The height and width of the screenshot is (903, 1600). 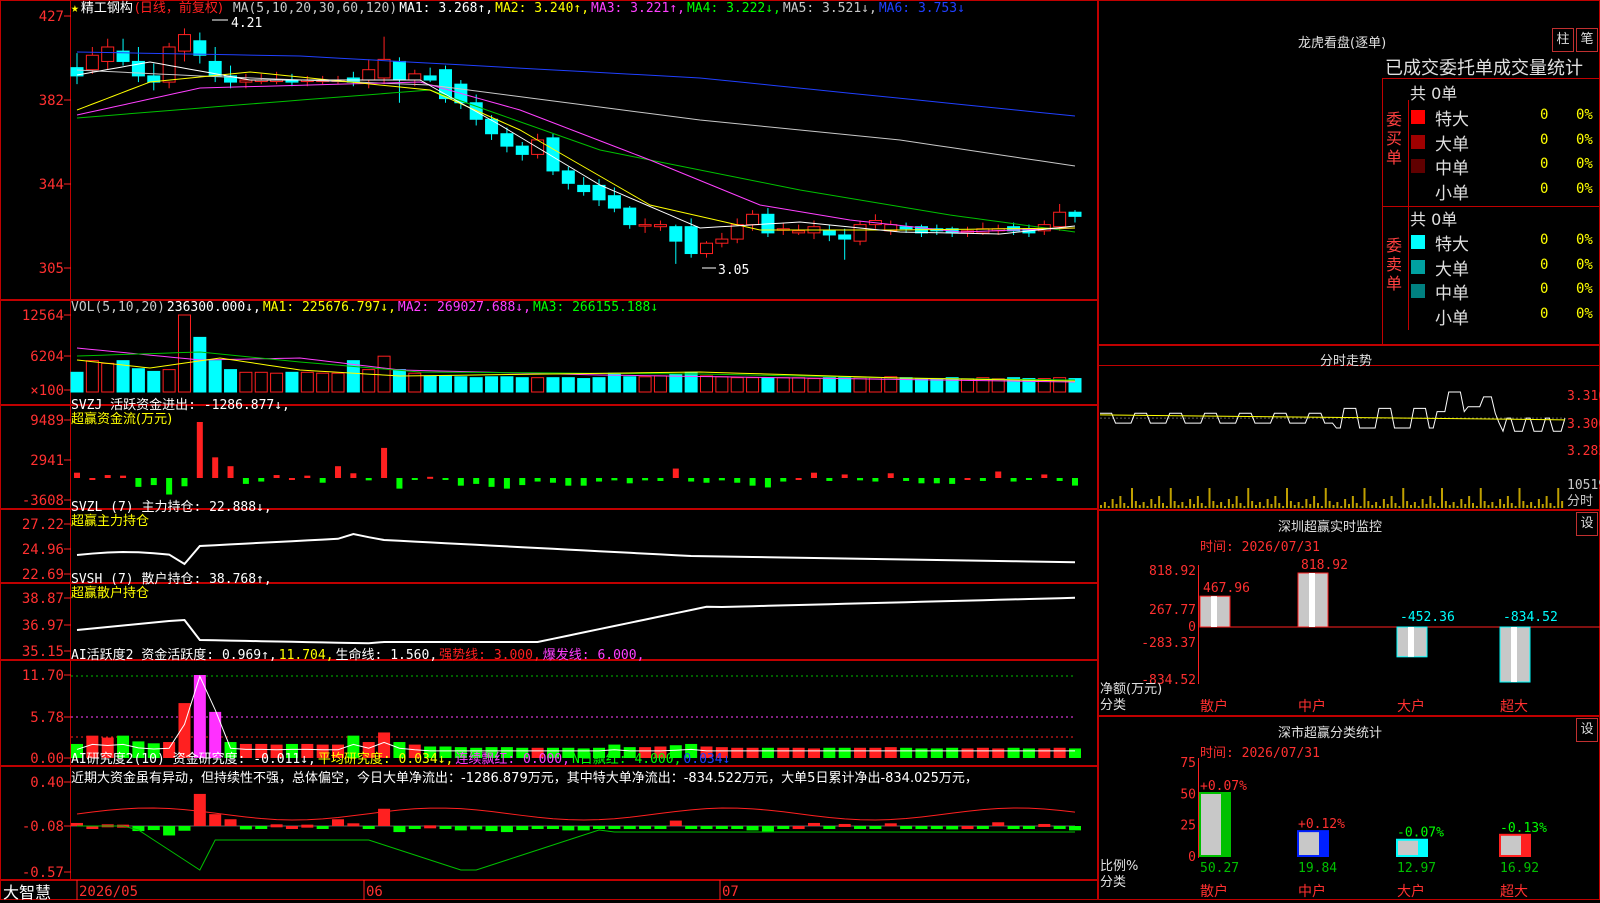 What do you see at coordinates (1584, 139) in the screenshot?
I see `buy-pct-1: 0%` at bounding box center [1584, 139].